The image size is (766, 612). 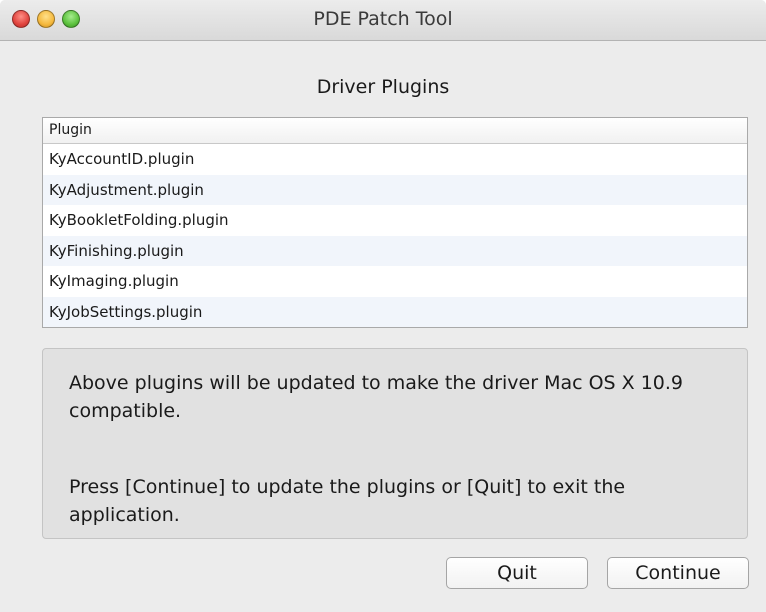 I want to click on table-row: KyAccountID.plugin, so click(x=395, y=159).